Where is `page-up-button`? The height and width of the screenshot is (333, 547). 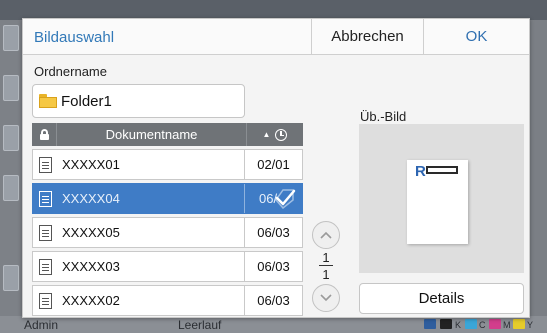 page-up-button is located at coordinates (326, 235).